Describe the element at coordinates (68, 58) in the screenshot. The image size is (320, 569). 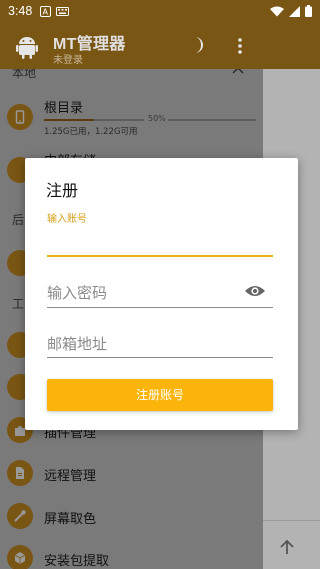
I see `login-status: 未登录` at that location.